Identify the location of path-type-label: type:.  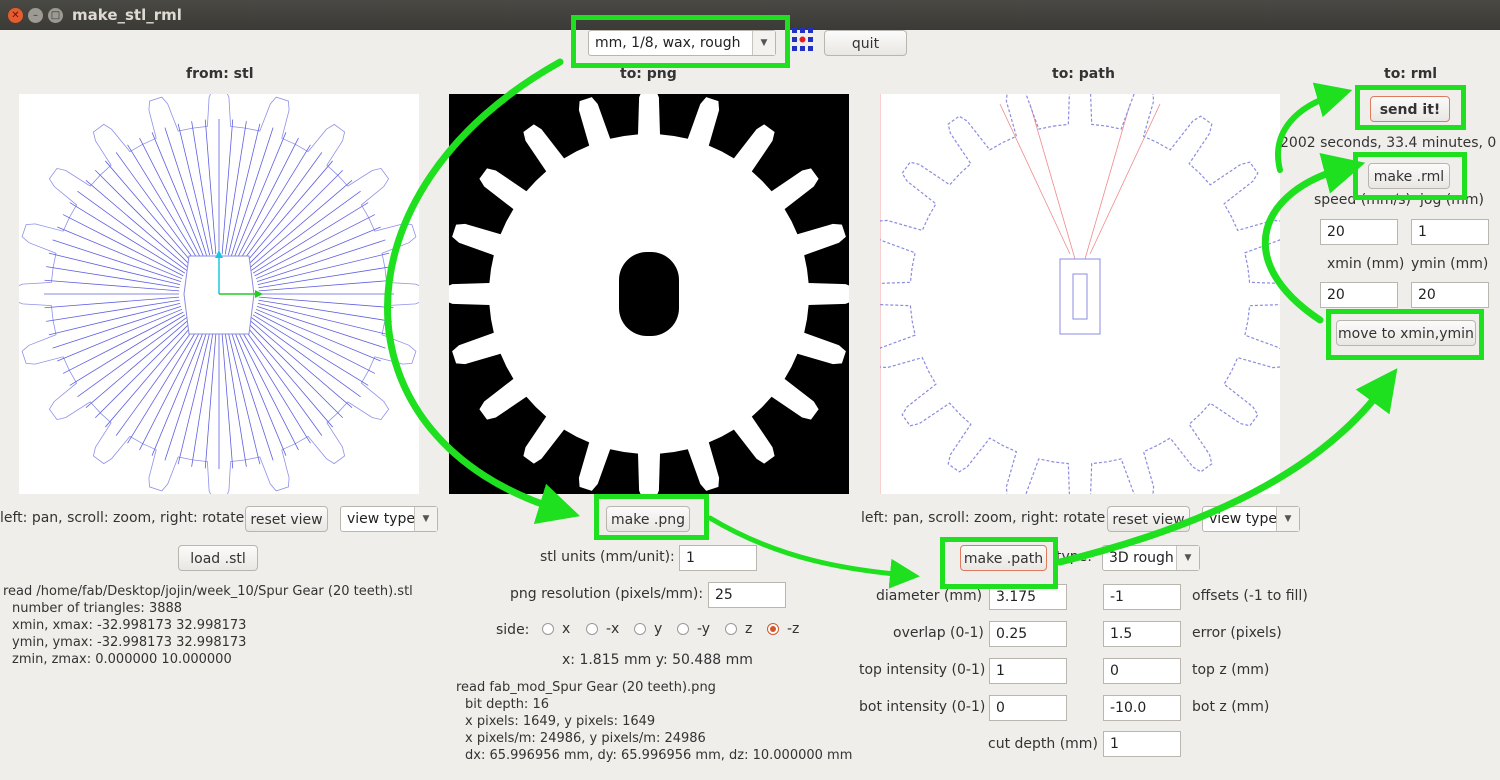
(1074, 557).